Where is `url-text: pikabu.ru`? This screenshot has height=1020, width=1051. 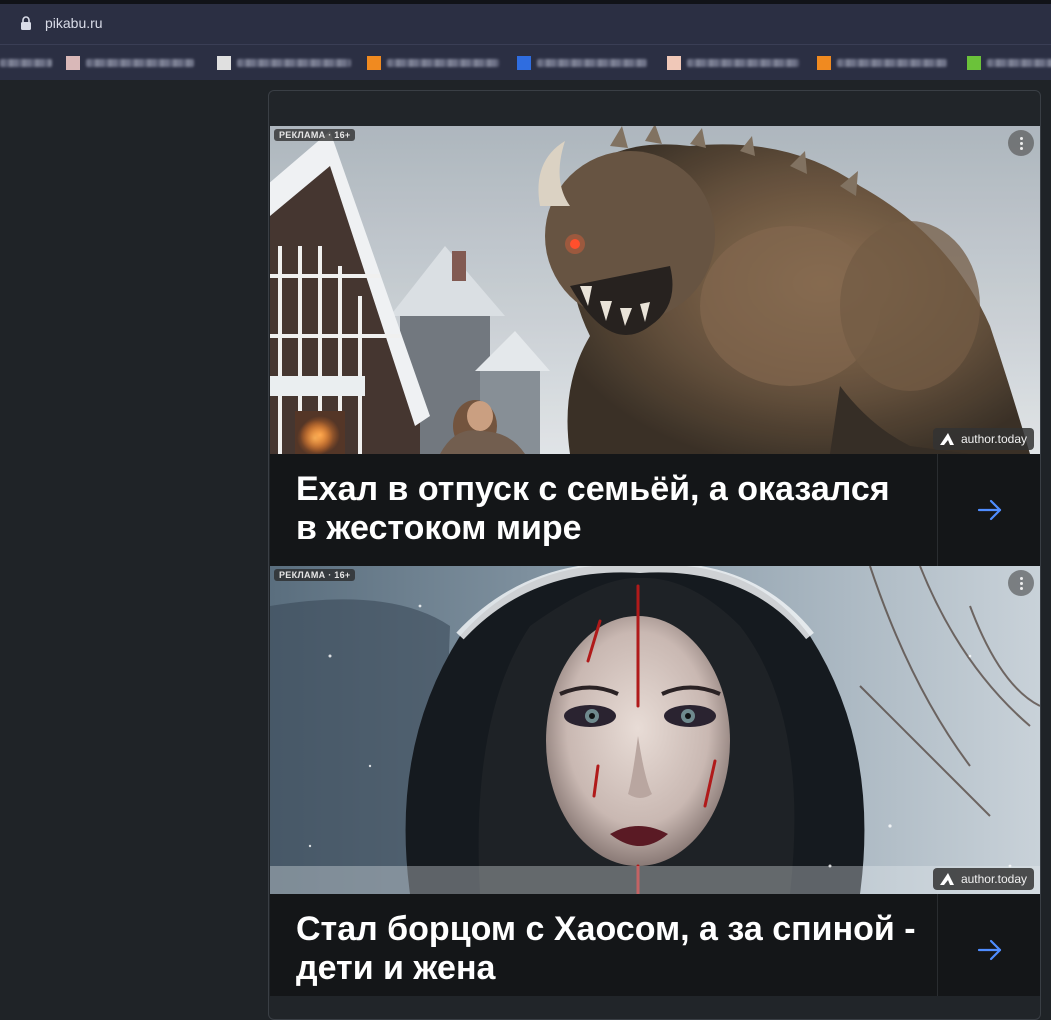
url-text: pikabu.ru is located at coordinates (74, 23).